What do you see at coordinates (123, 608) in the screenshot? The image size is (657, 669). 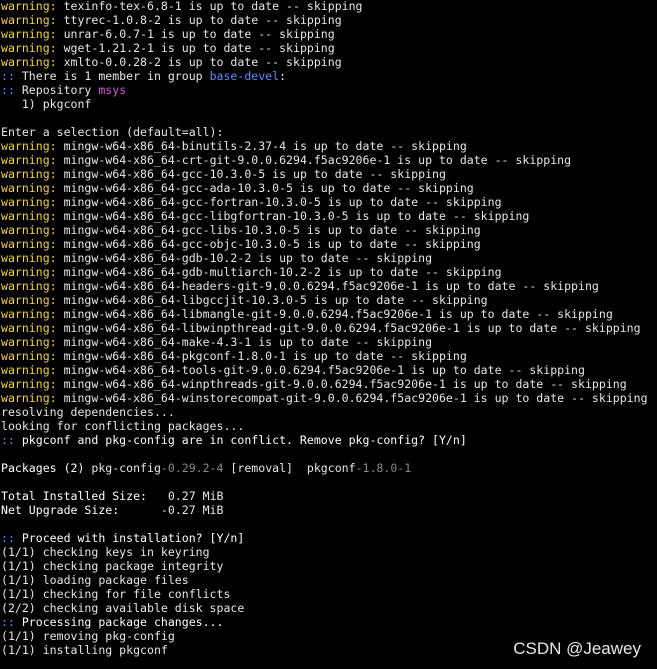 I see `terminal-text: (2/2) checking available disk space` at bounding box center [123, 608].